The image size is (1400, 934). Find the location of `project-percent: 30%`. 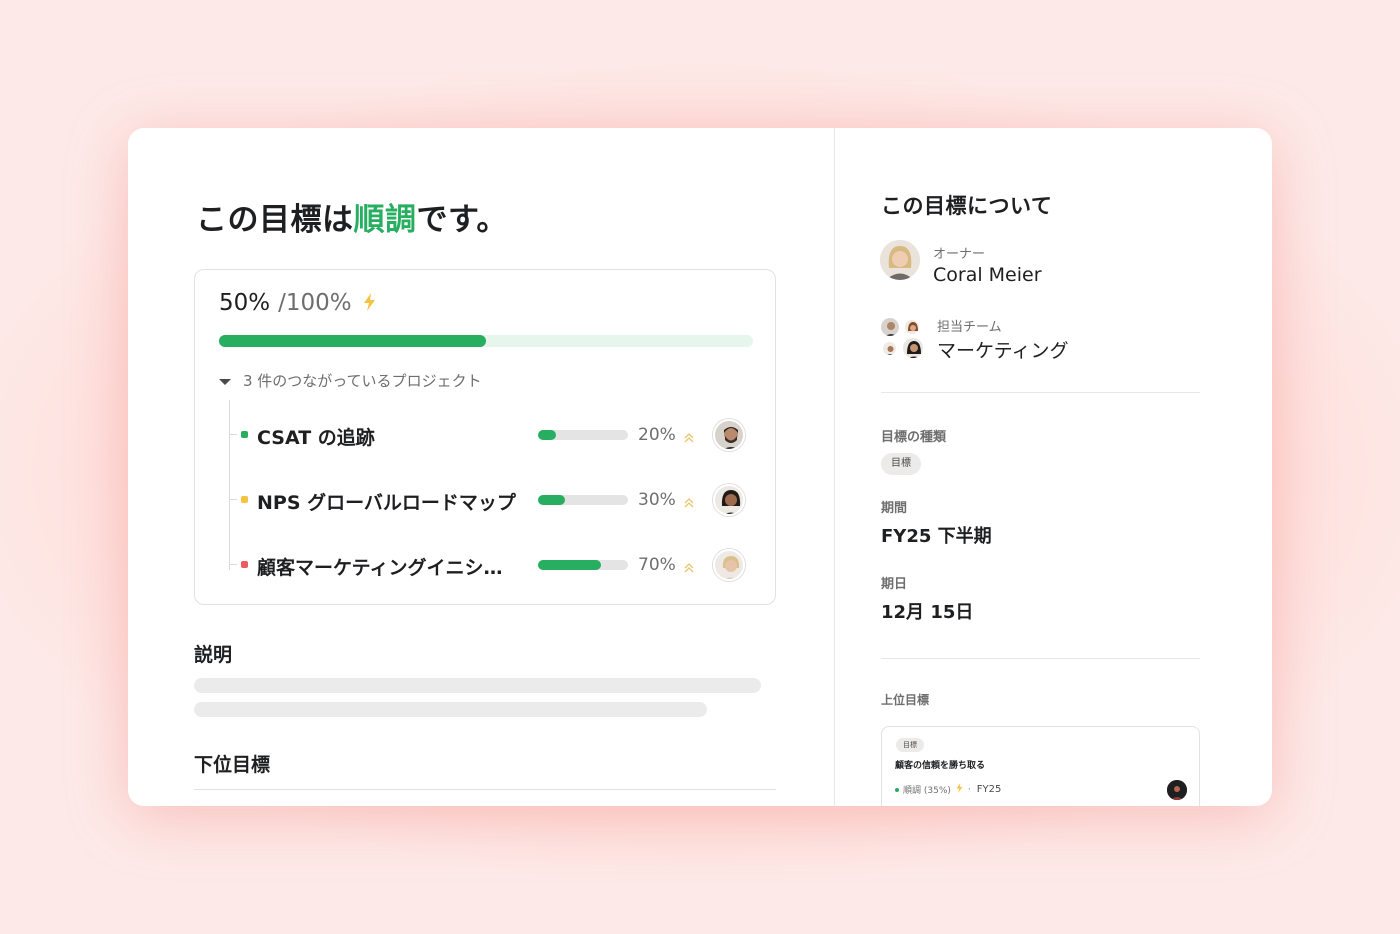

project-percent: 30% is located at coordinates (657, 500).